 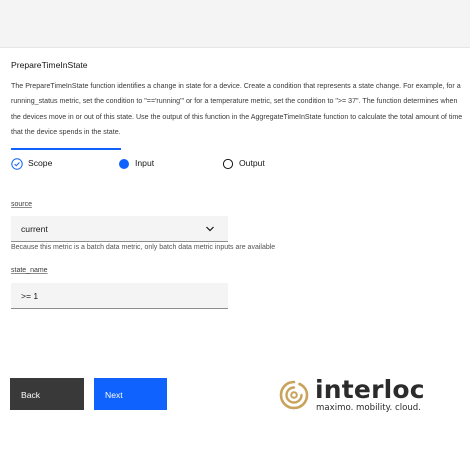 I want to click on top-bar, so click(x=235, y=24).